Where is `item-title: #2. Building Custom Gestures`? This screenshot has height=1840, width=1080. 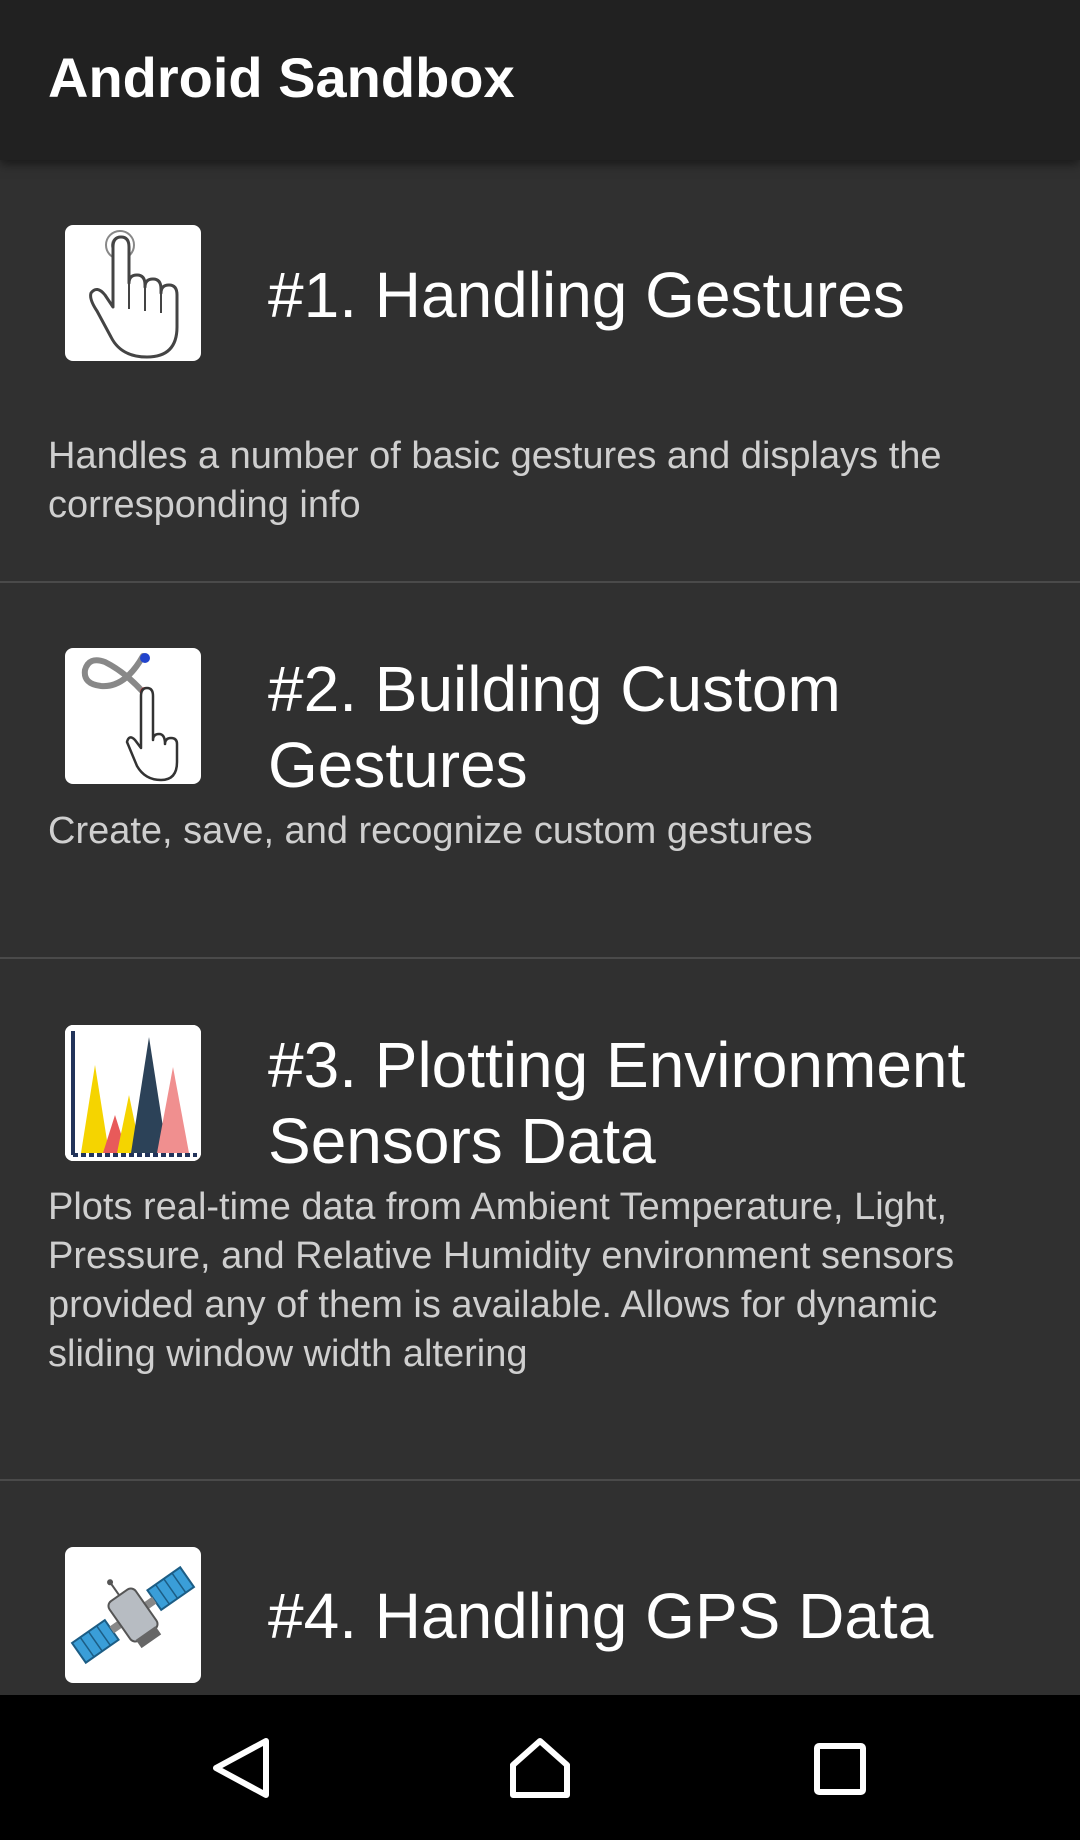
item-title: #2. Building Custom Gestures is located at coordinates (554, 727).